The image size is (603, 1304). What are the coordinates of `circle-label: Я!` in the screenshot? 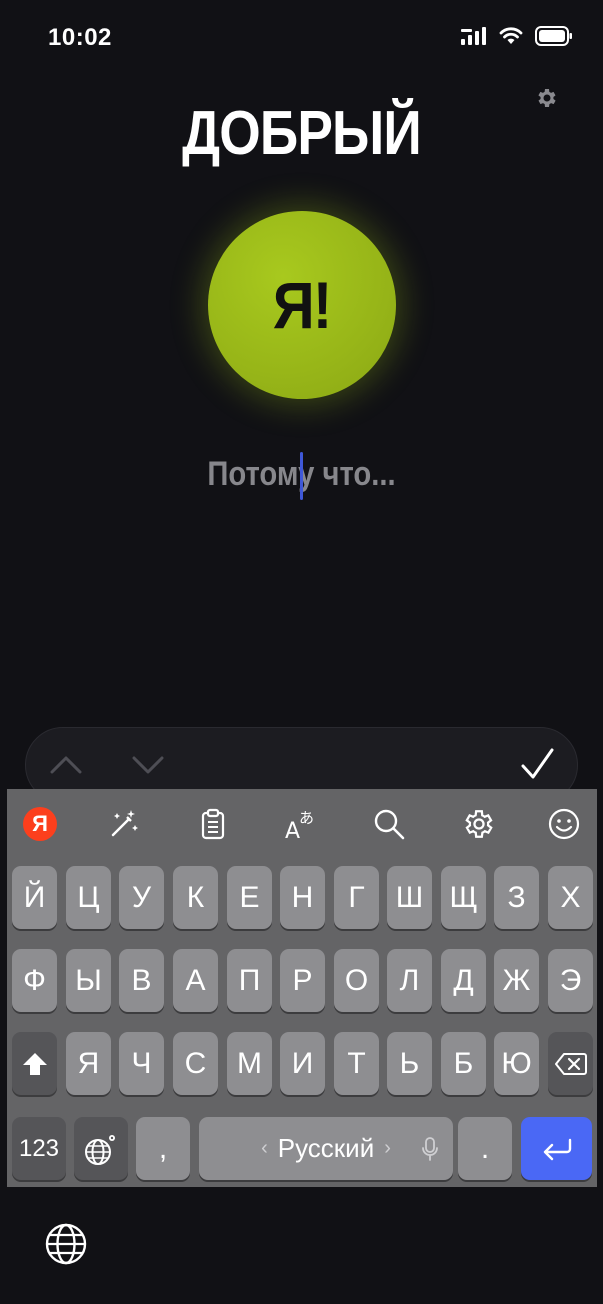 It's located at (302, 305).